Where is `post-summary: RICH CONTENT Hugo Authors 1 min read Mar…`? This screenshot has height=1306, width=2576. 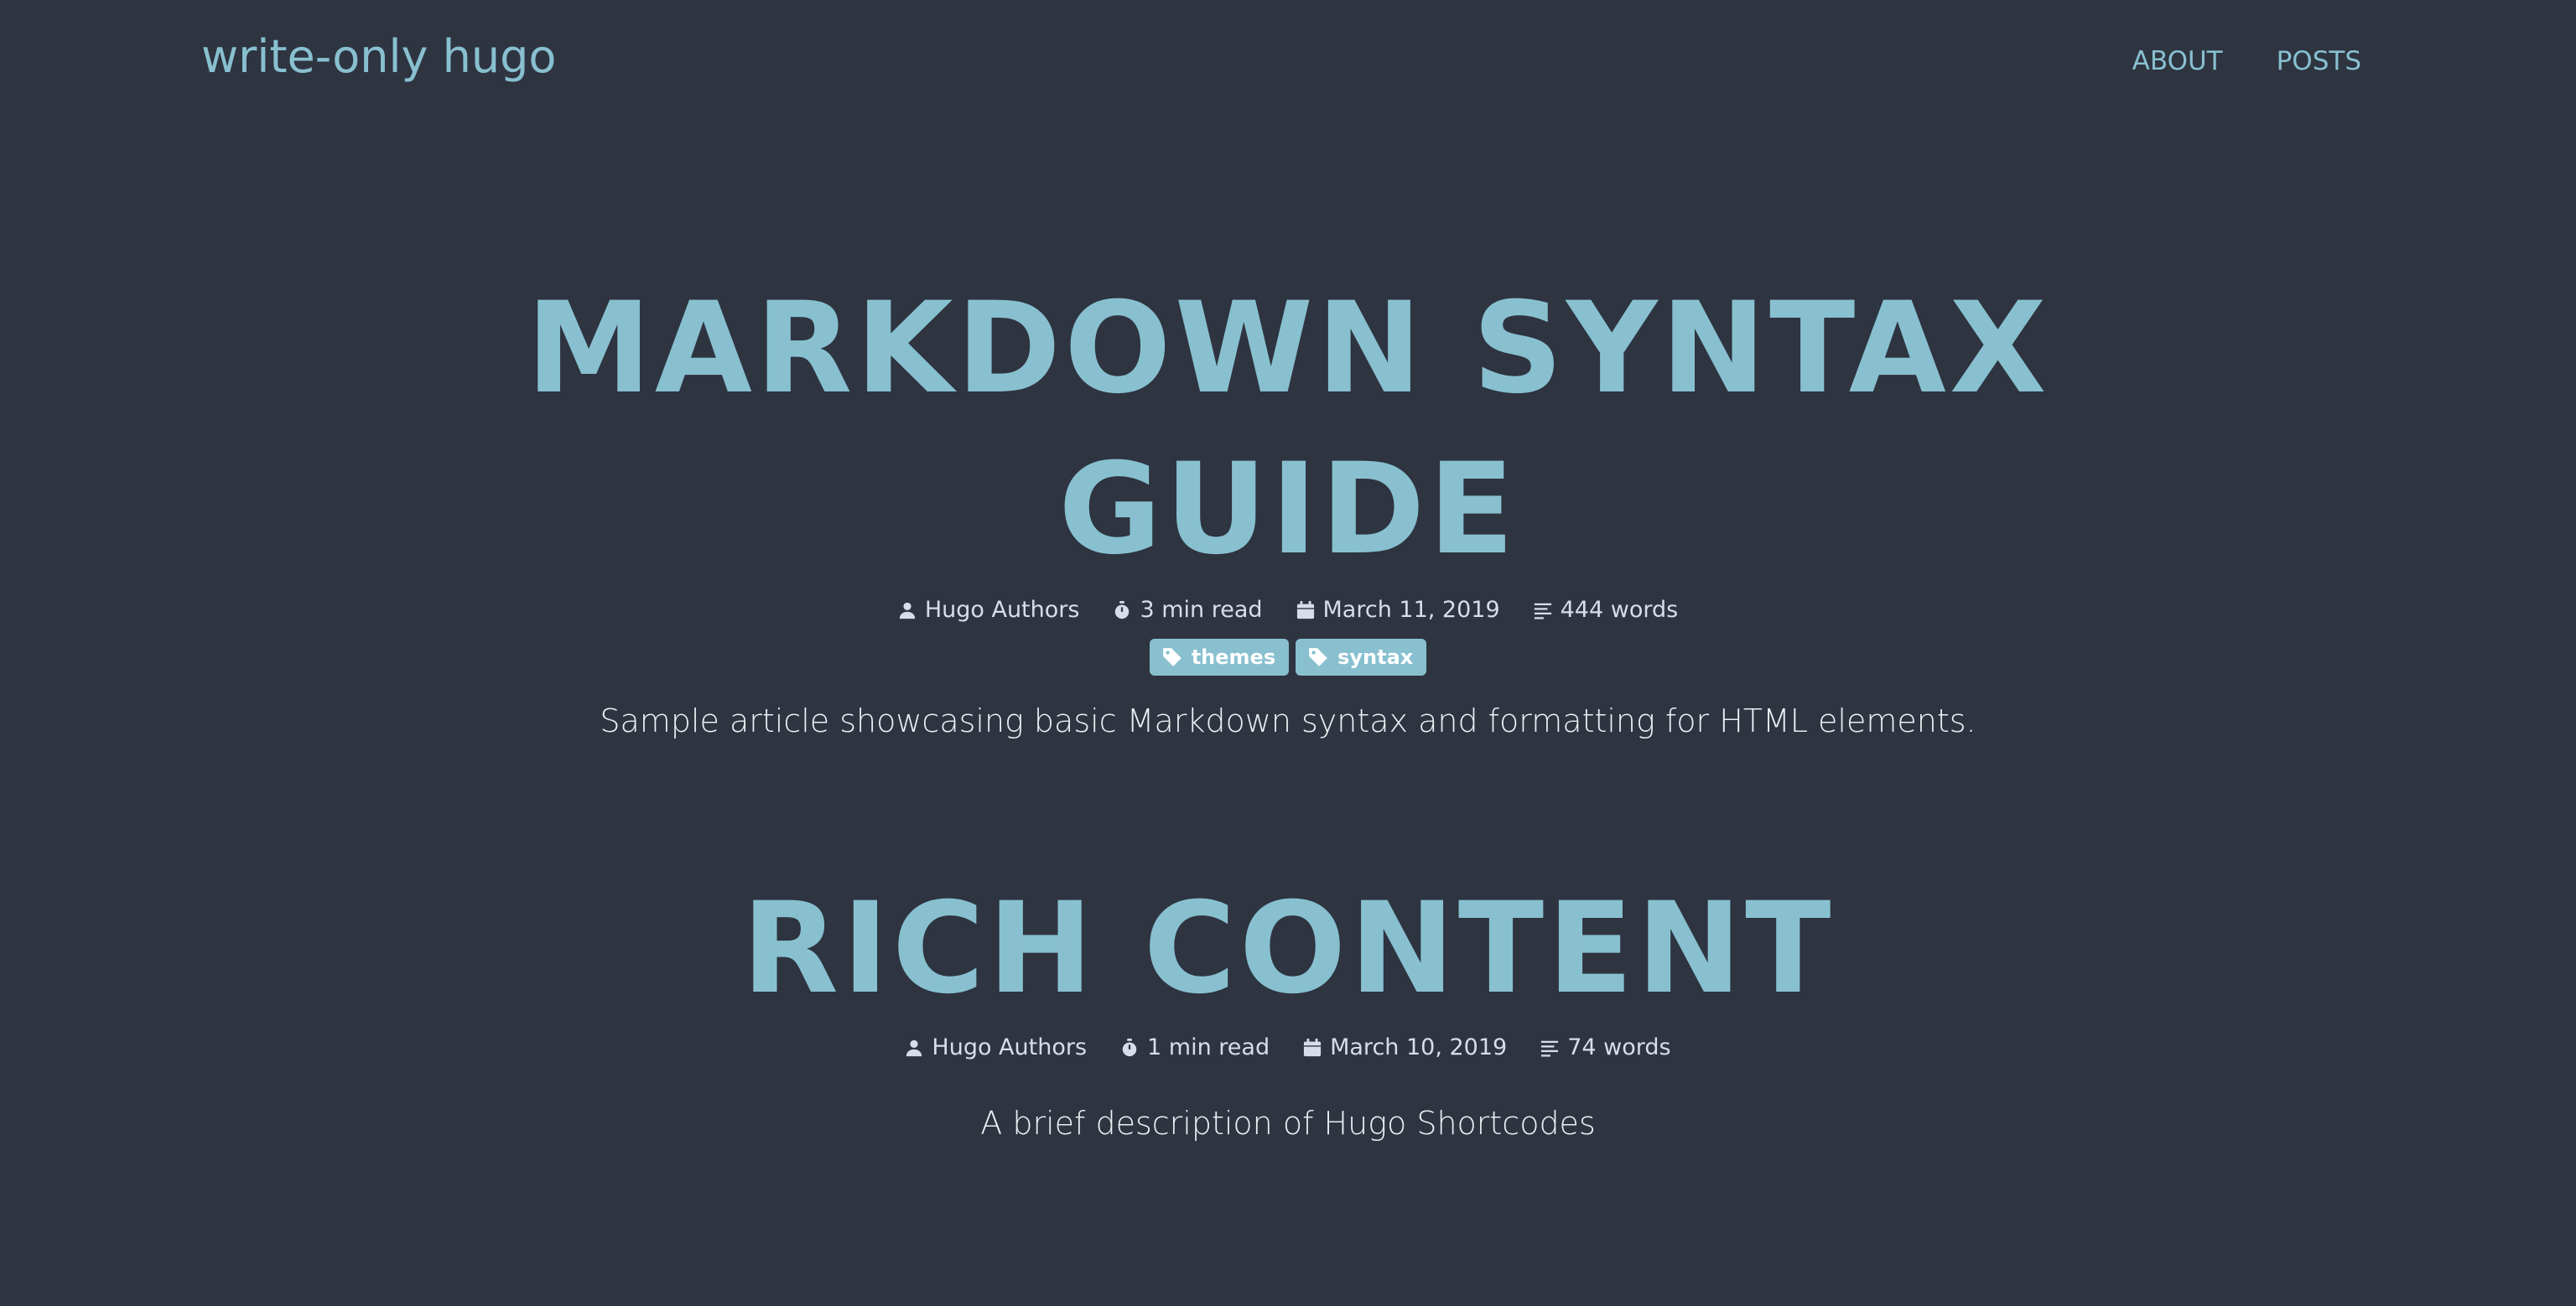 post-summary: RICH CONTENT Hugo Authors 1 min read Mar… is located at coordinates (1288, 1008).